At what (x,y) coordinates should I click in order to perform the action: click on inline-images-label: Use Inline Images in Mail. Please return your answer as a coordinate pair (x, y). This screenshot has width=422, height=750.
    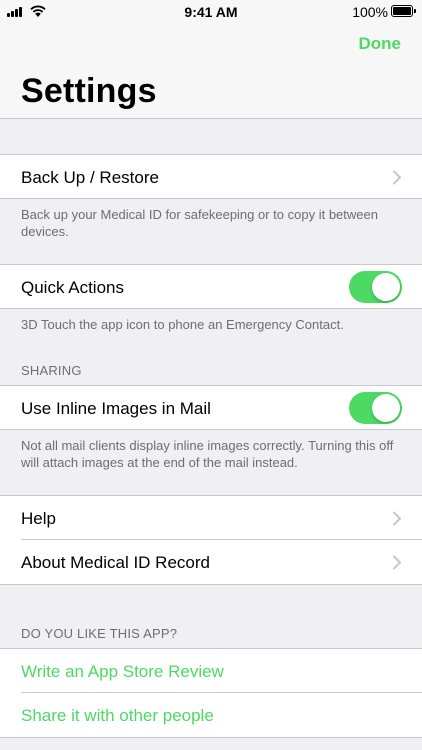
    Looking at the image, I should click on (116, 408).